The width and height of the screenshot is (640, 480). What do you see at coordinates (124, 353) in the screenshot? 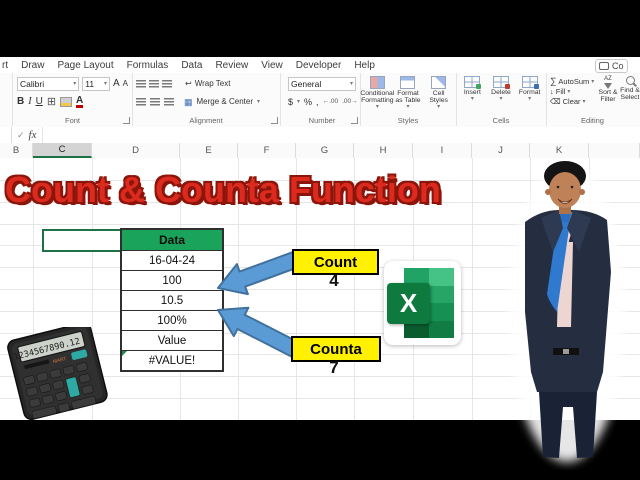
I see `error-indicator` at bounding box center [124, 353].